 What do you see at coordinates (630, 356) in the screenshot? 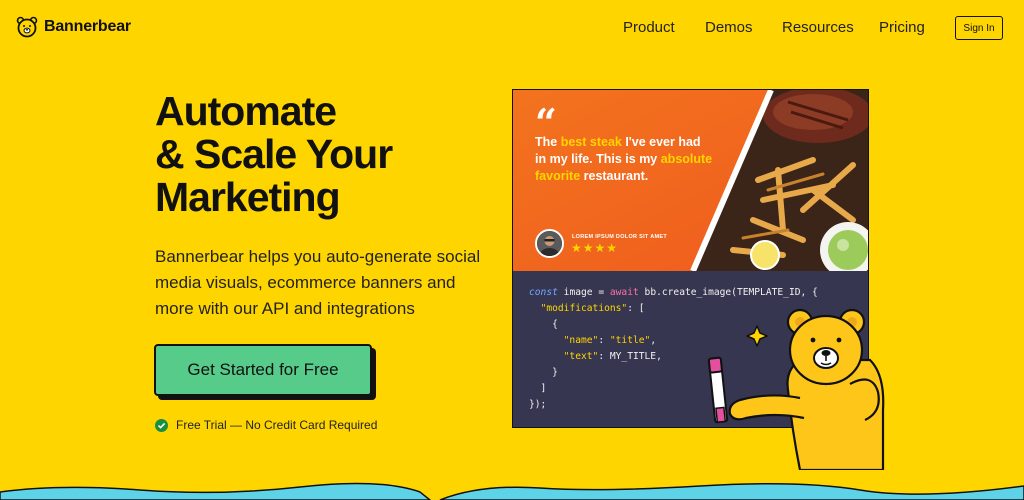
I see `code-token: : MY_TITLE,` at bounding box center [630, 356].